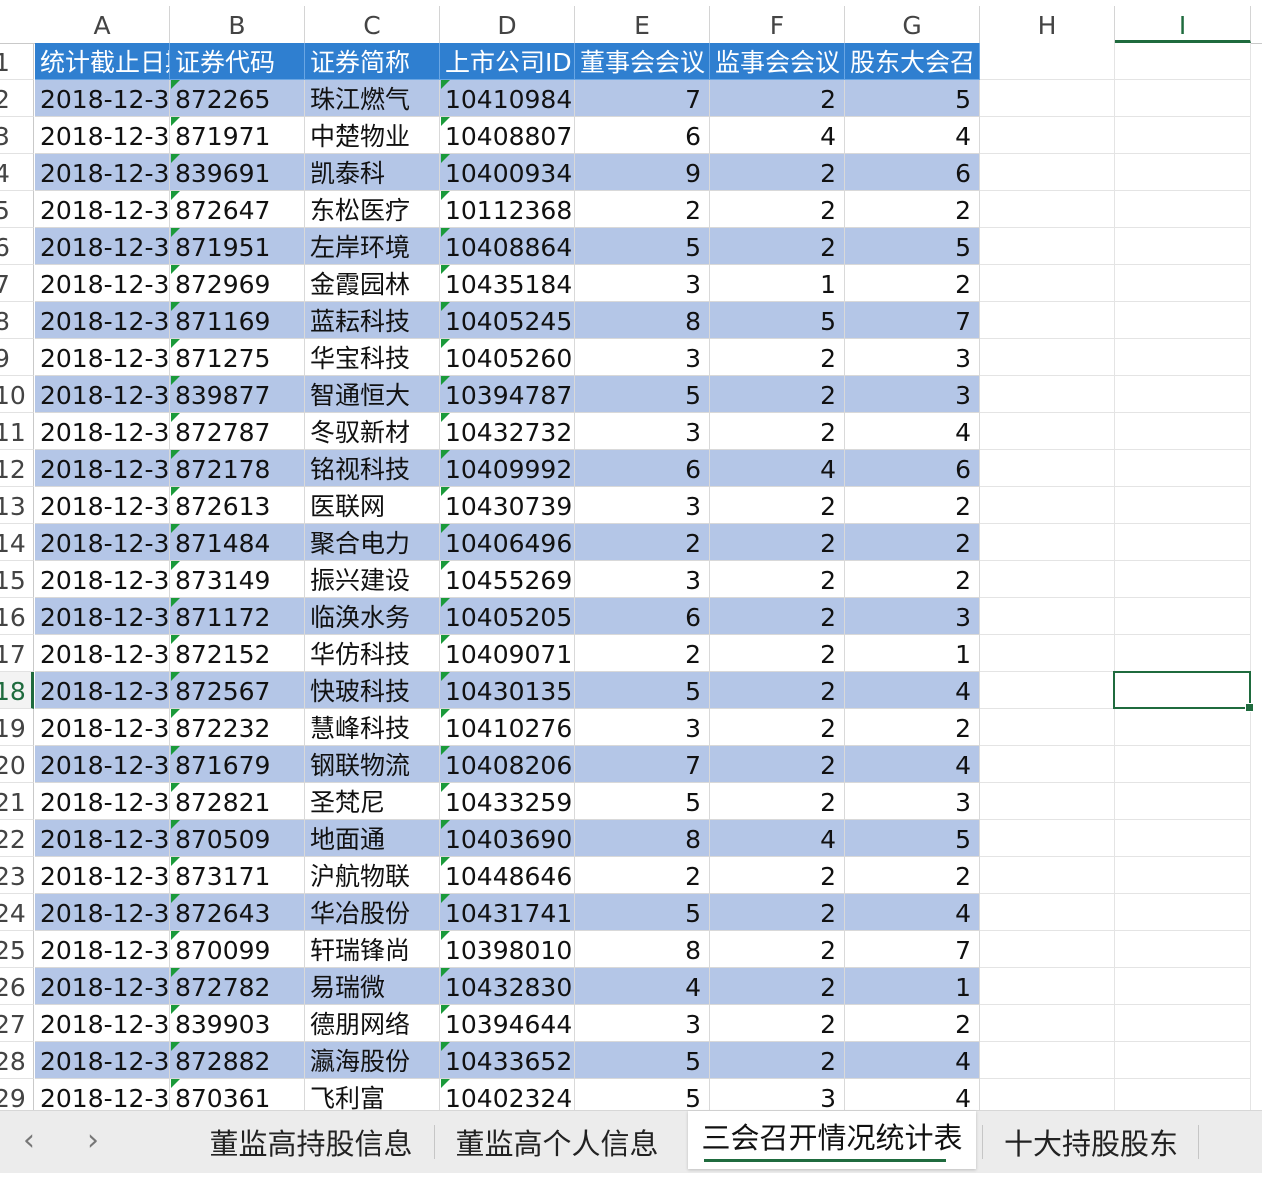  I want to click on table-cell: 德朋网络, so click(372, 1023).